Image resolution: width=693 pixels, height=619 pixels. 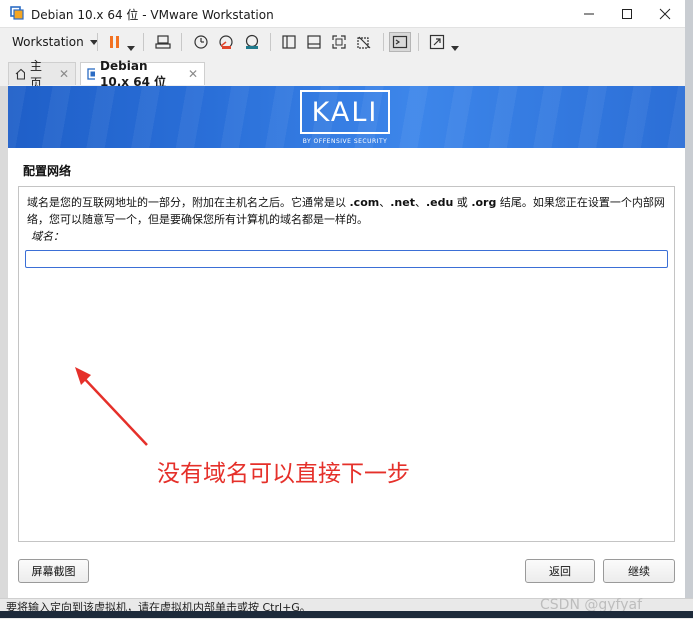 I want to click on close-icon, so click(x=665, y=13).